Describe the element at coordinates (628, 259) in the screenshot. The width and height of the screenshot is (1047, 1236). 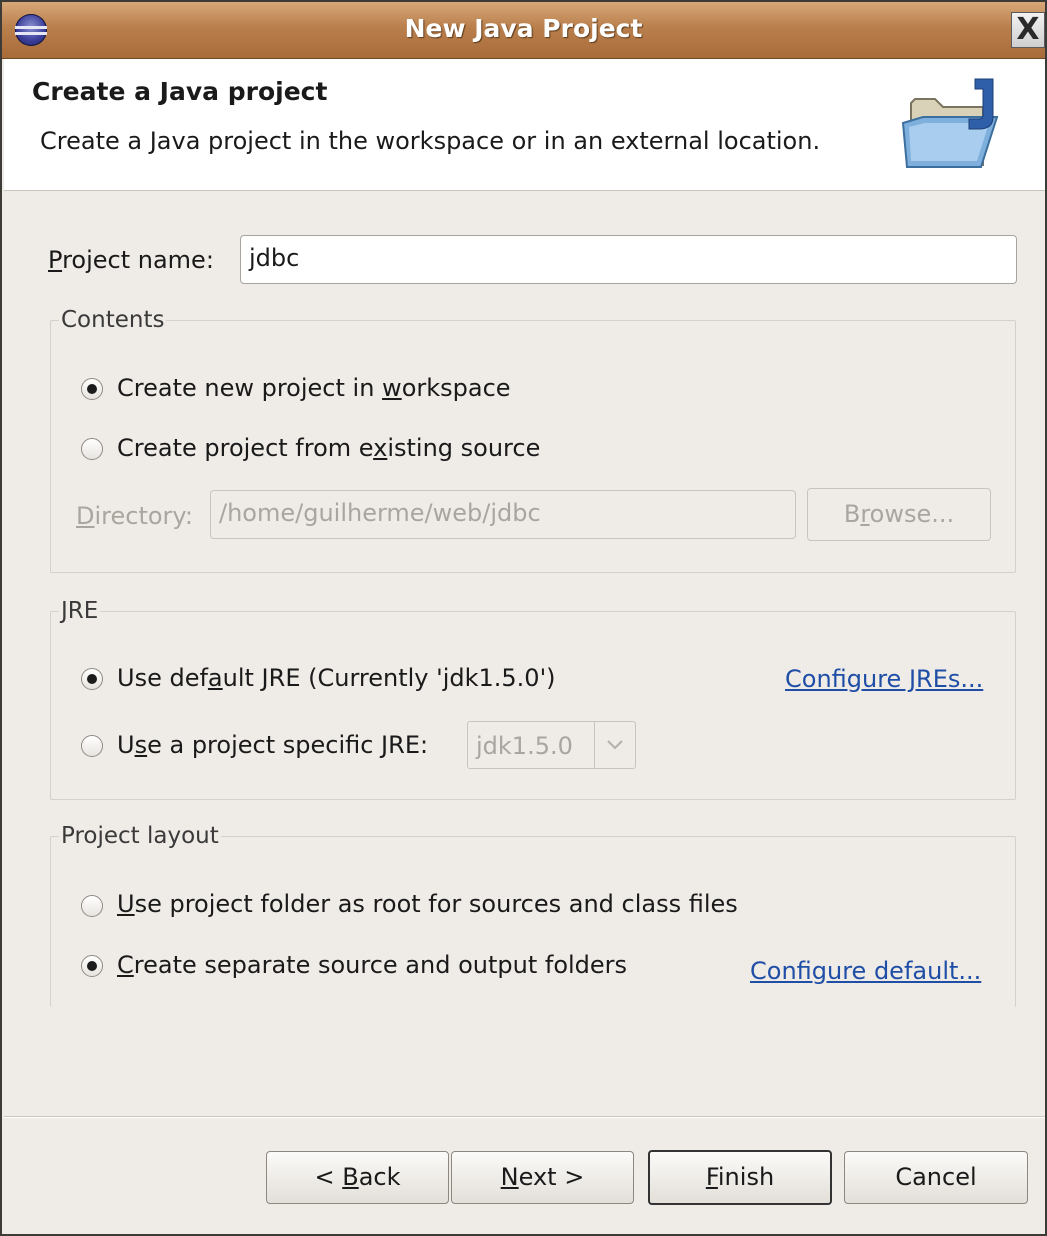
I see `project-name-input: jdbc` at that location.